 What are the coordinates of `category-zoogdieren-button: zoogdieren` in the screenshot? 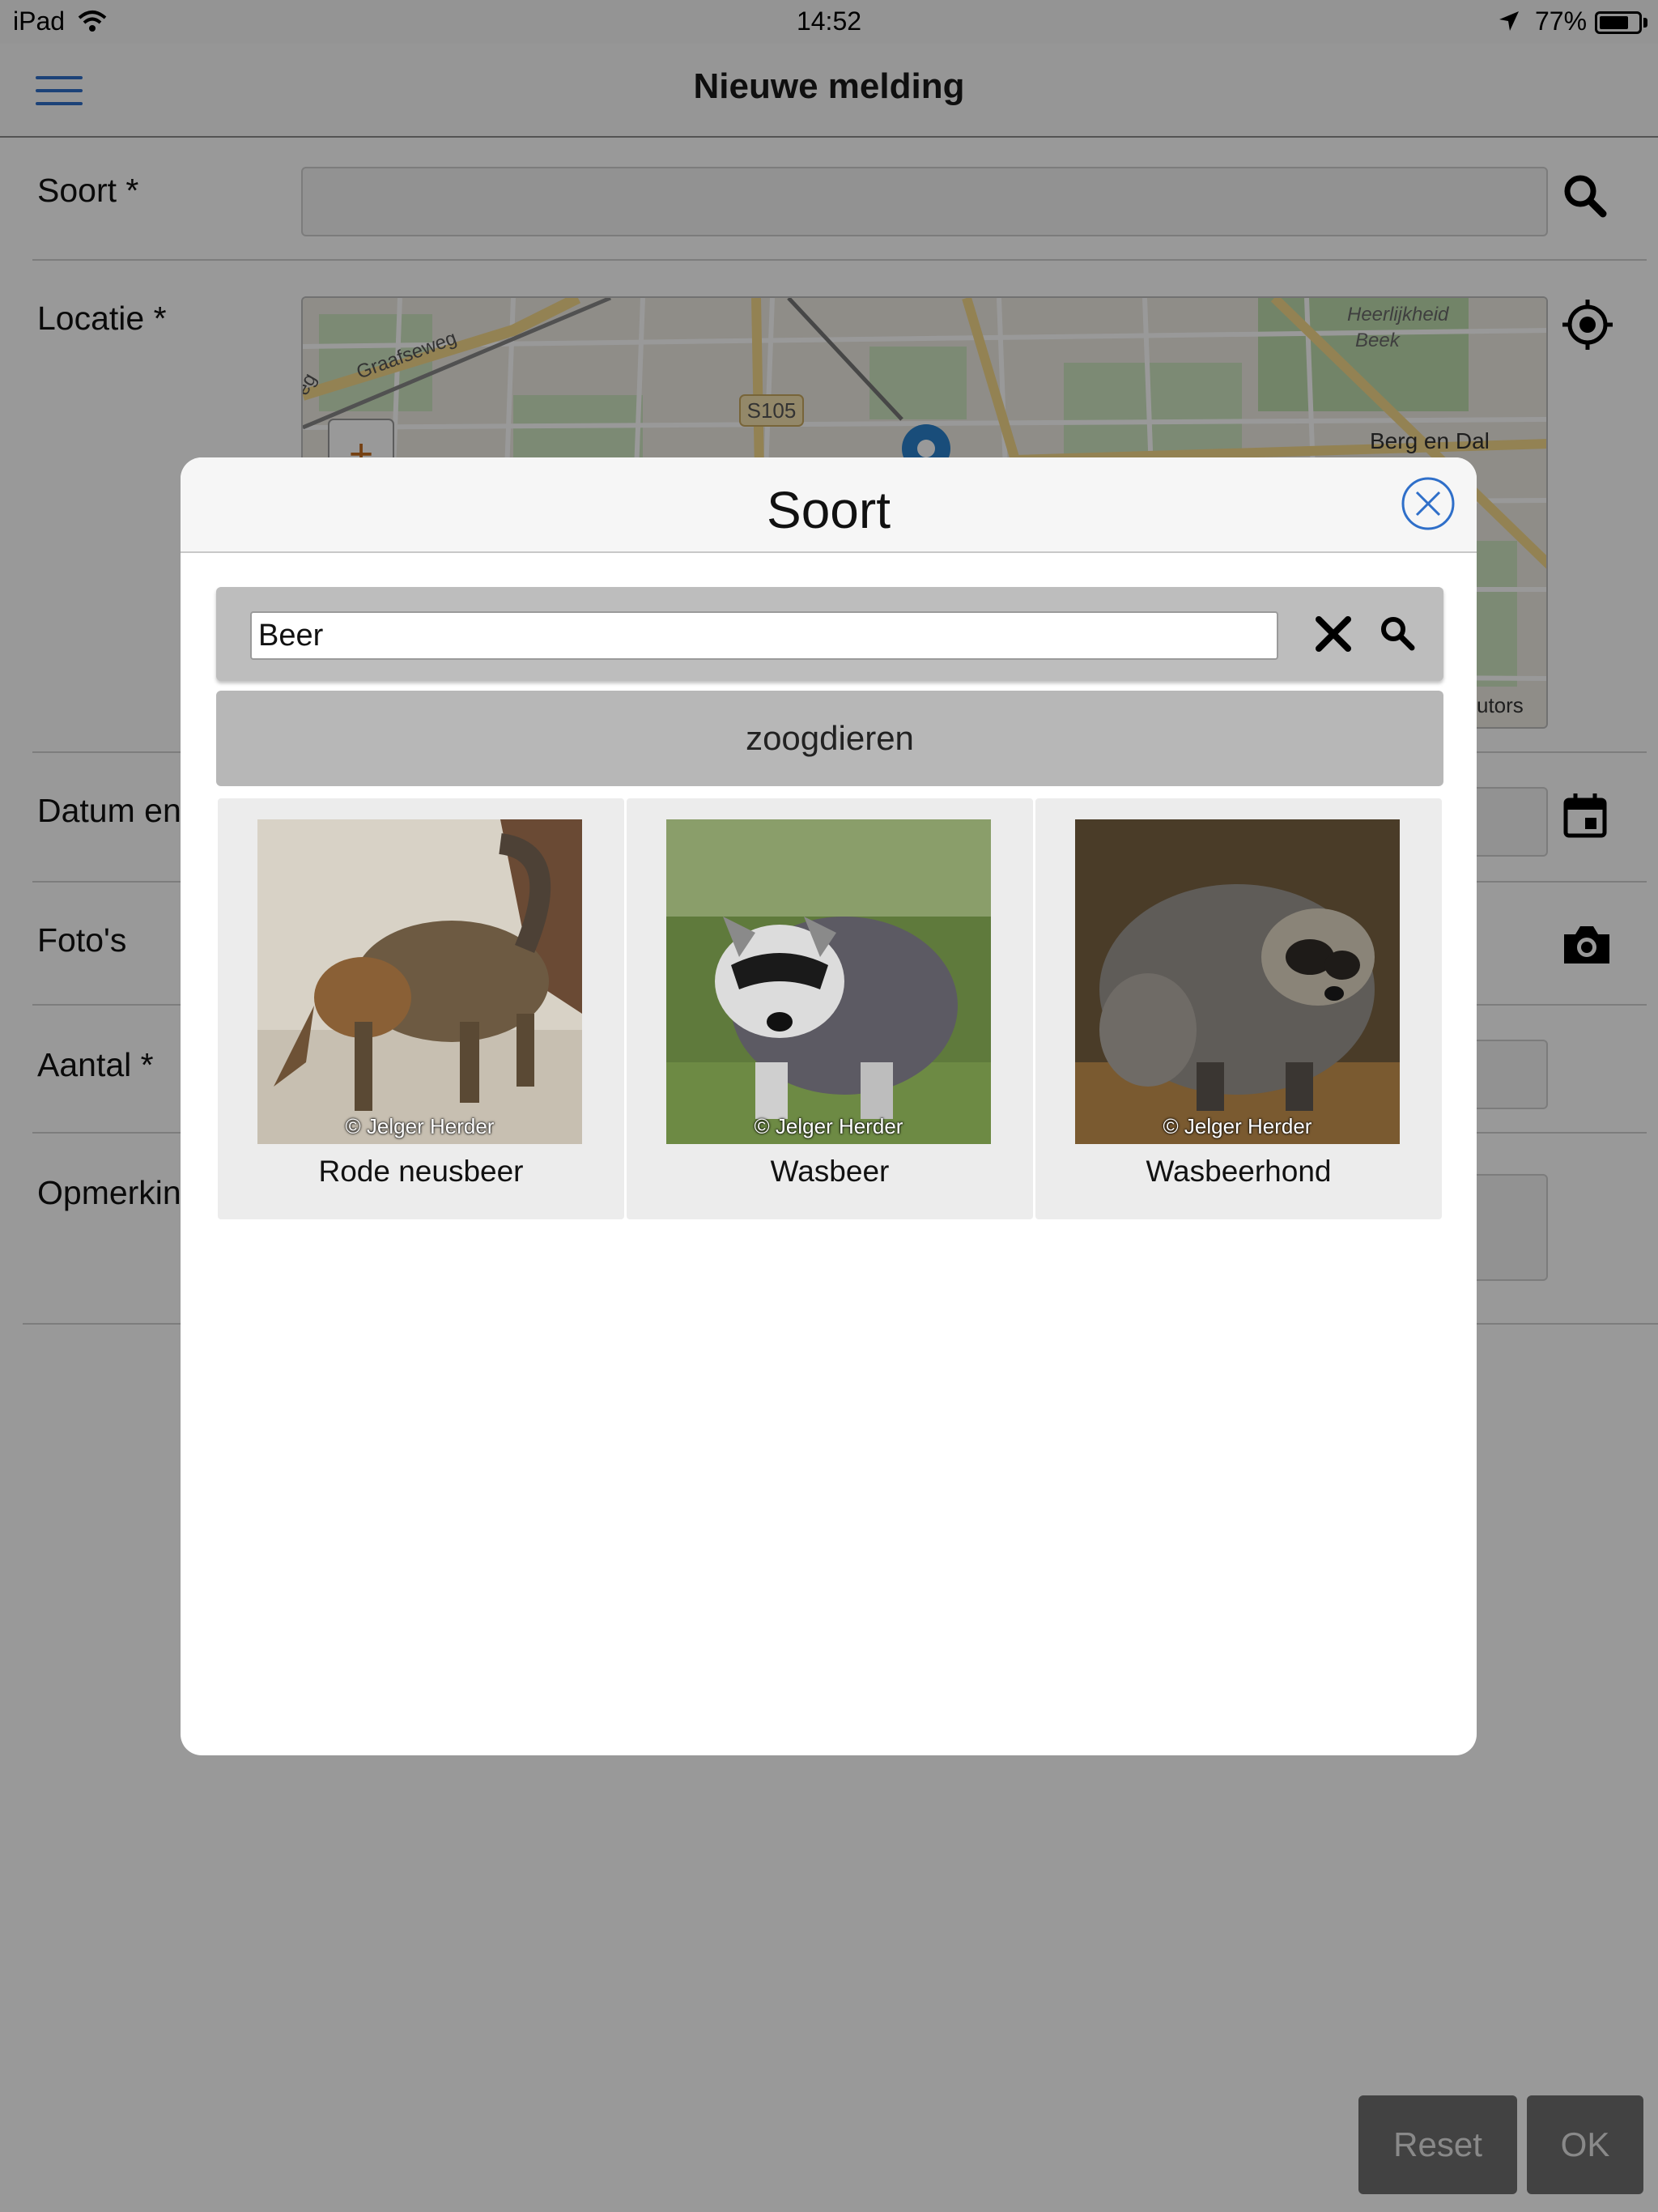 It's located at (829, 739).